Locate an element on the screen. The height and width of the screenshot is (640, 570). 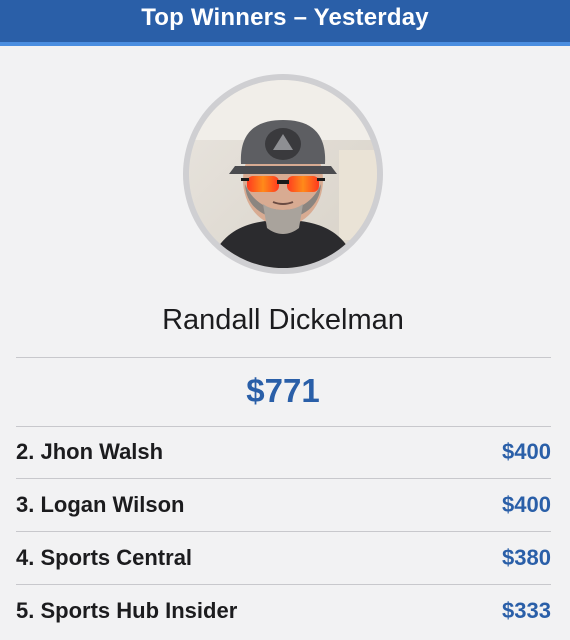
avatar is located at coordinates (283, 174).